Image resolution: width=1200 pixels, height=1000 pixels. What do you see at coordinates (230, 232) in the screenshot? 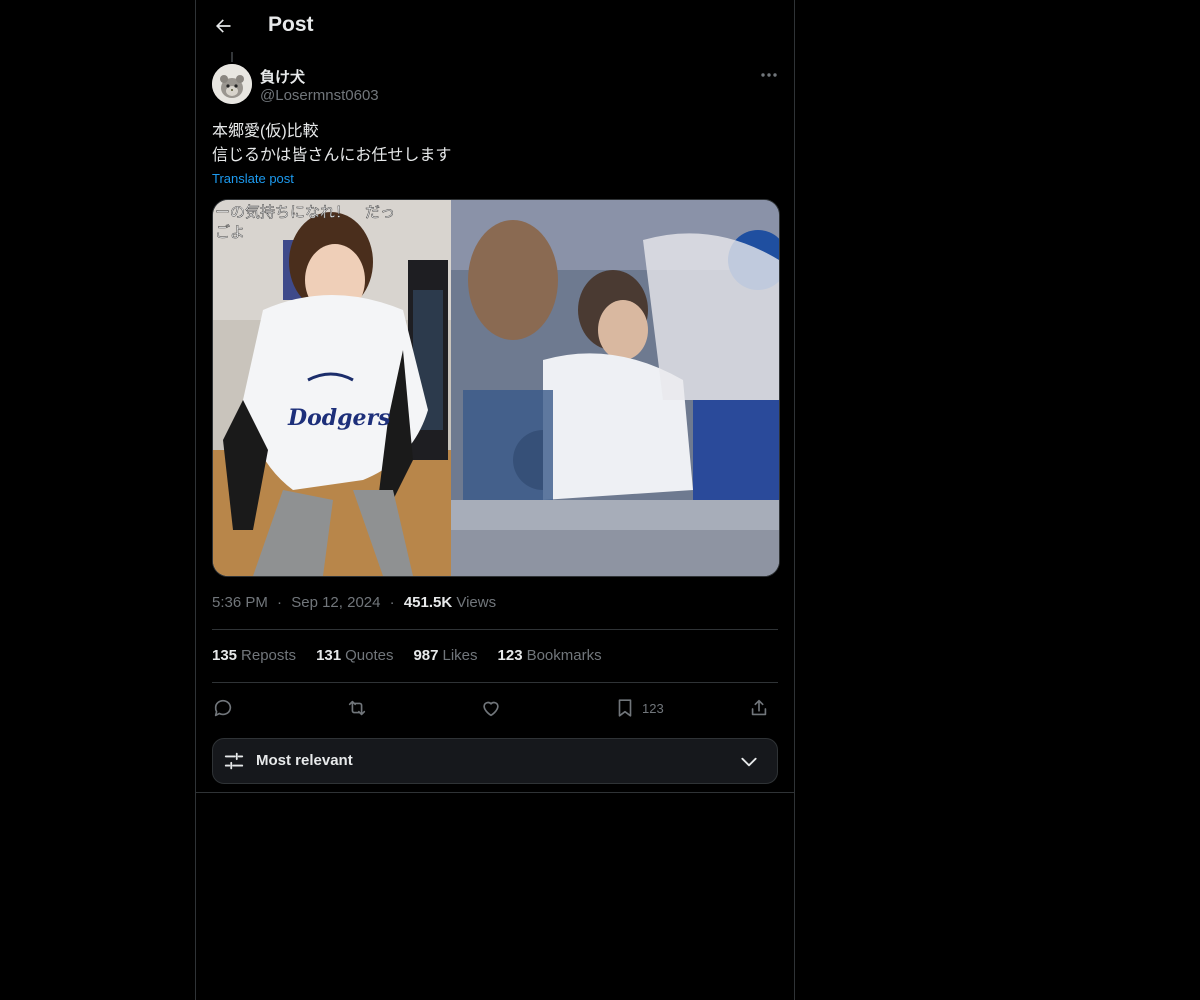
I see `media-overlay-text-2: ごよ` at bounding box center [230, 232].